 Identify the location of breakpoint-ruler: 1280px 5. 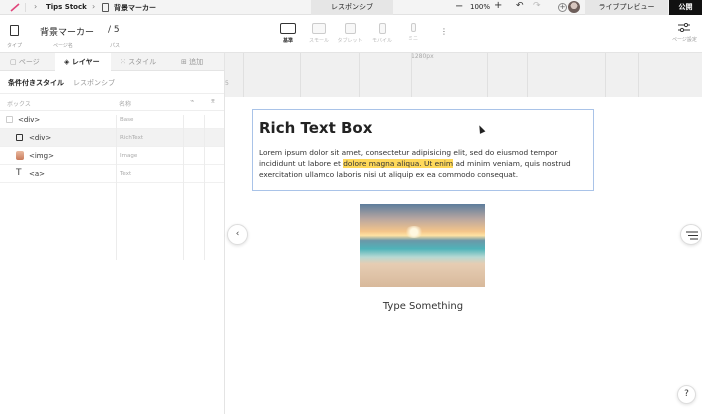
(463, 75).